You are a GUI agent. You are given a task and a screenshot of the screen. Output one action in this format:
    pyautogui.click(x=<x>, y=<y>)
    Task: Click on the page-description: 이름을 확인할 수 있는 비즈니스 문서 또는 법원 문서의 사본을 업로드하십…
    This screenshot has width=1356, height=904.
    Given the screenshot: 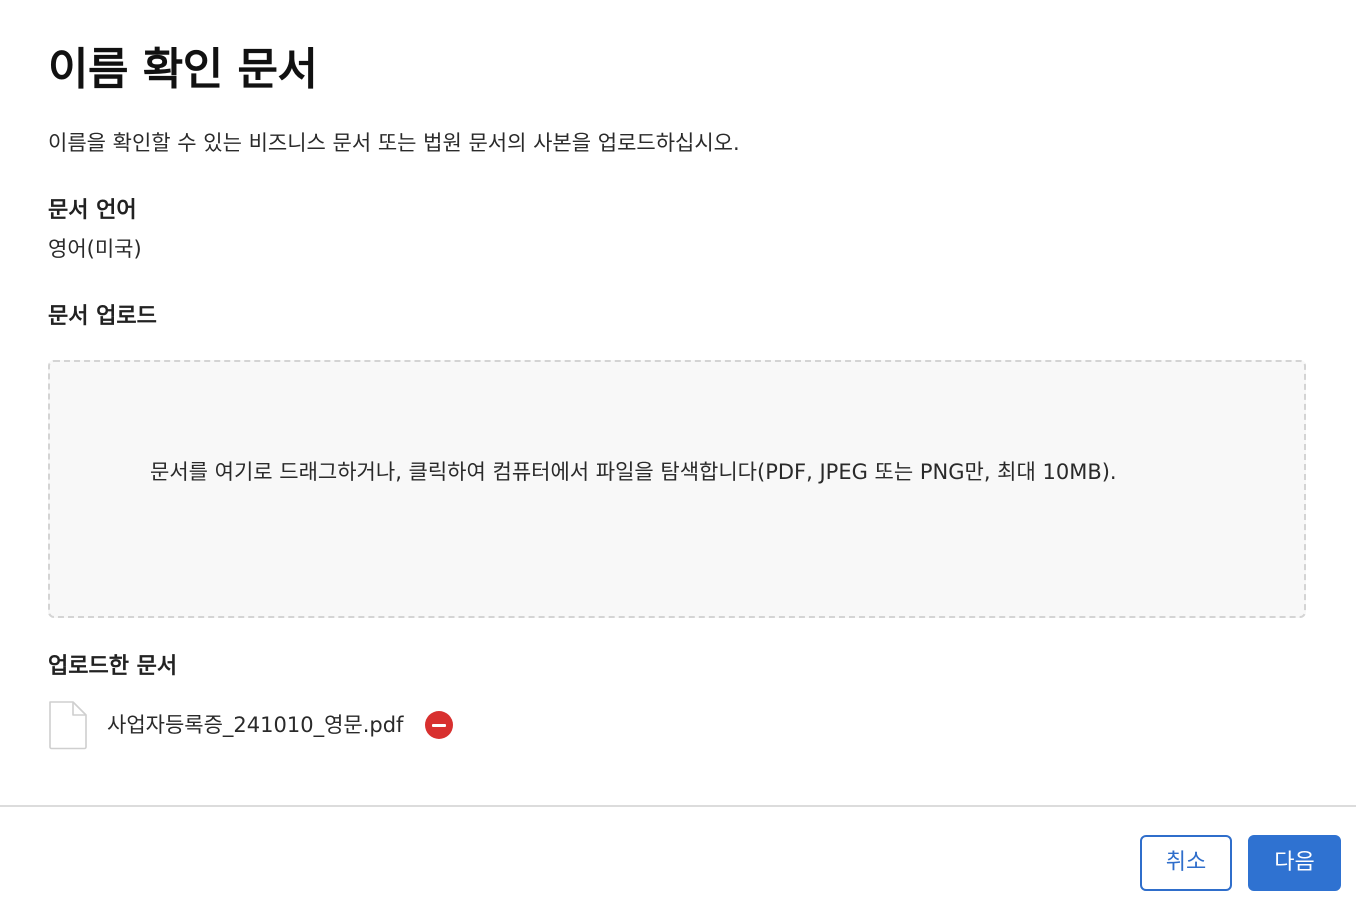 What is the action you would take?
    pyautogui.click(x=394, y=143)
    